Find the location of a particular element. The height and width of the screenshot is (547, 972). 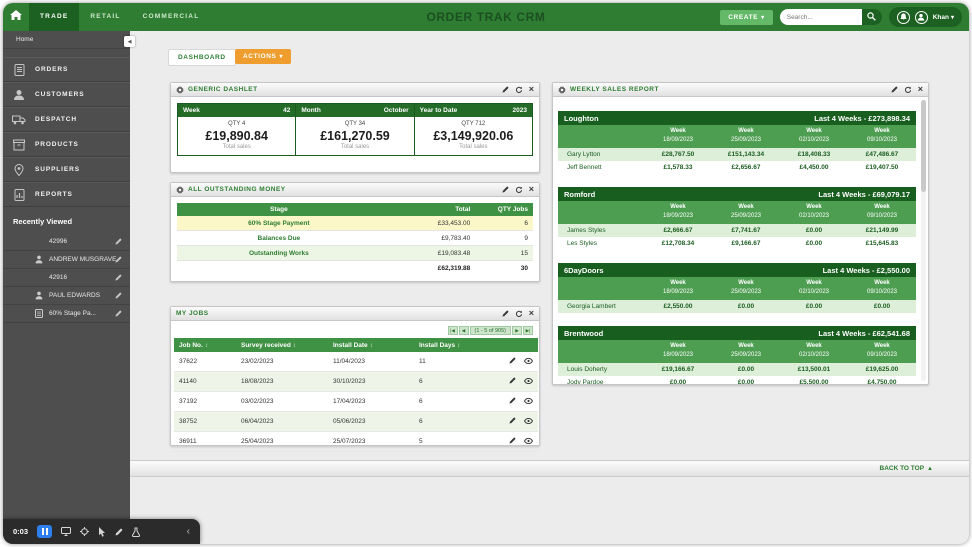

scrollbar-thumb is located at coordinates (923, 146).